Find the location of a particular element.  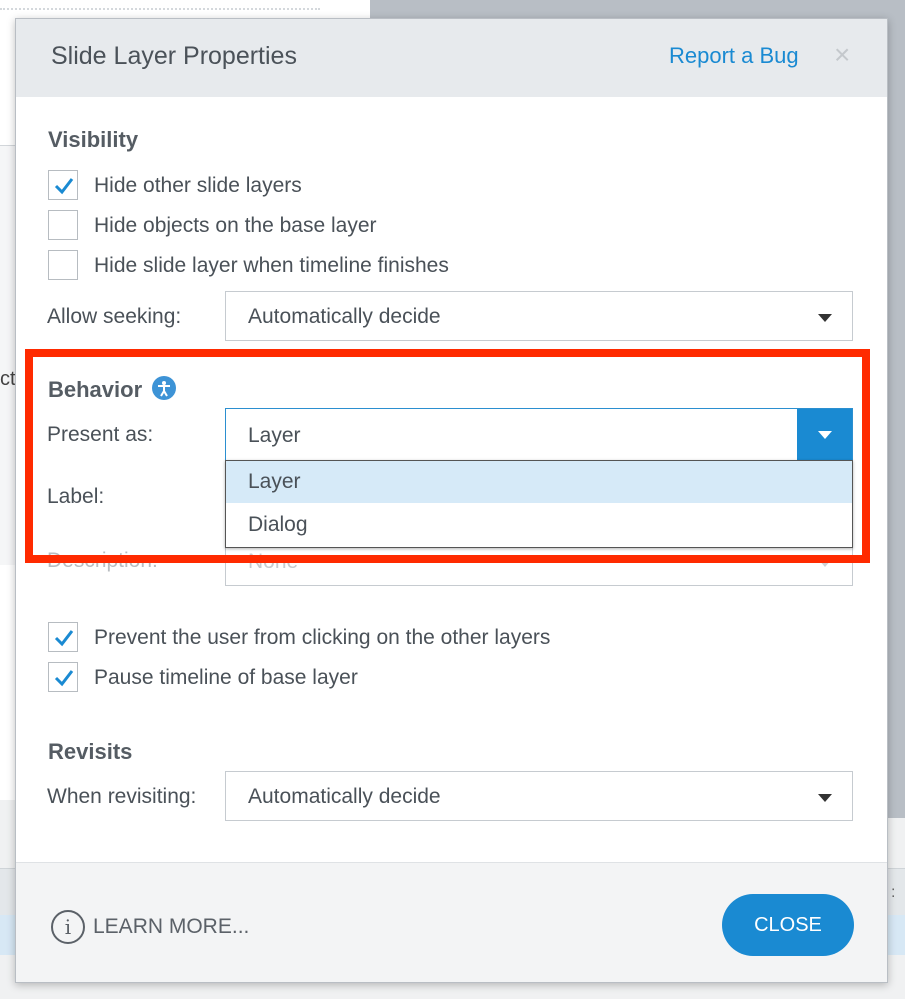

close-icon: × is located at coordinates (842, 55).